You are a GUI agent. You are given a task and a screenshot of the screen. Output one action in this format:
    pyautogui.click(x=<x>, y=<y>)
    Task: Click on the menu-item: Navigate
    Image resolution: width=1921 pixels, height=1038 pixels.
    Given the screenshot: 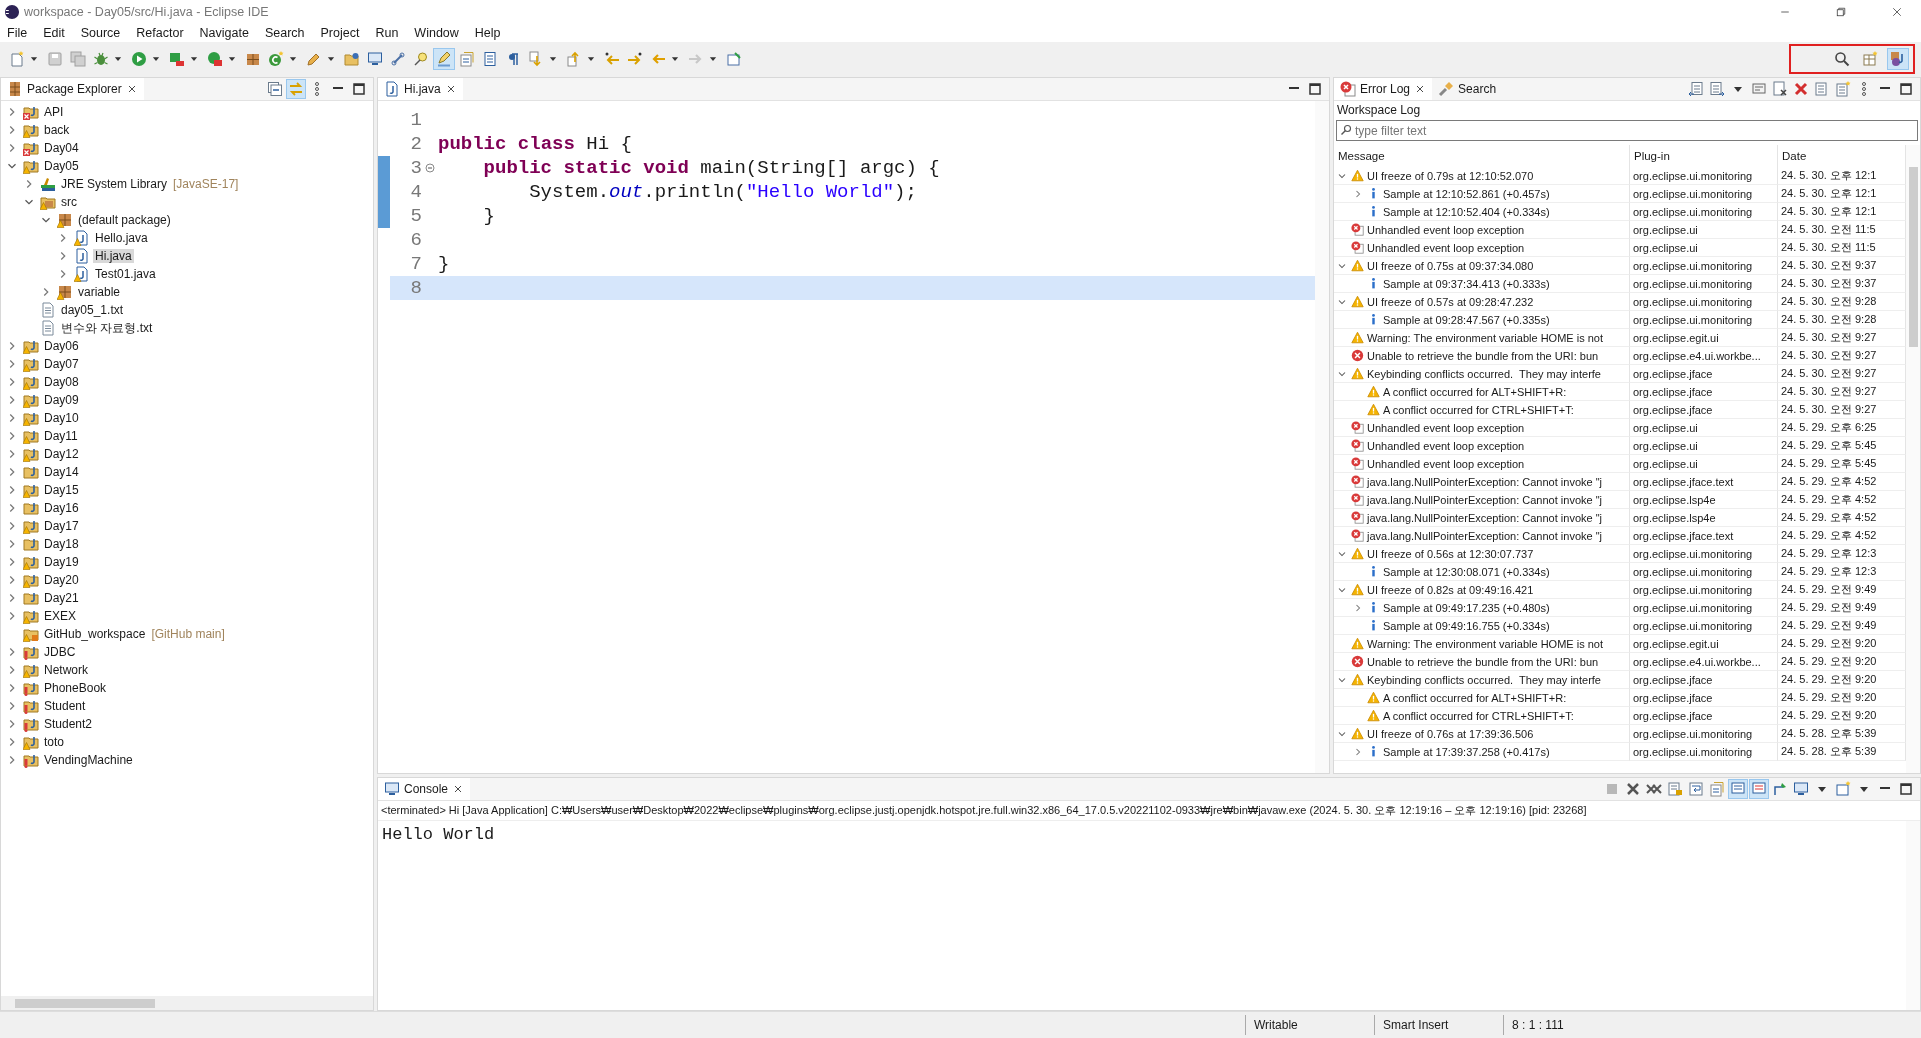 What is the action you would take?
    pyautogui.click(x=224, y=33)
    